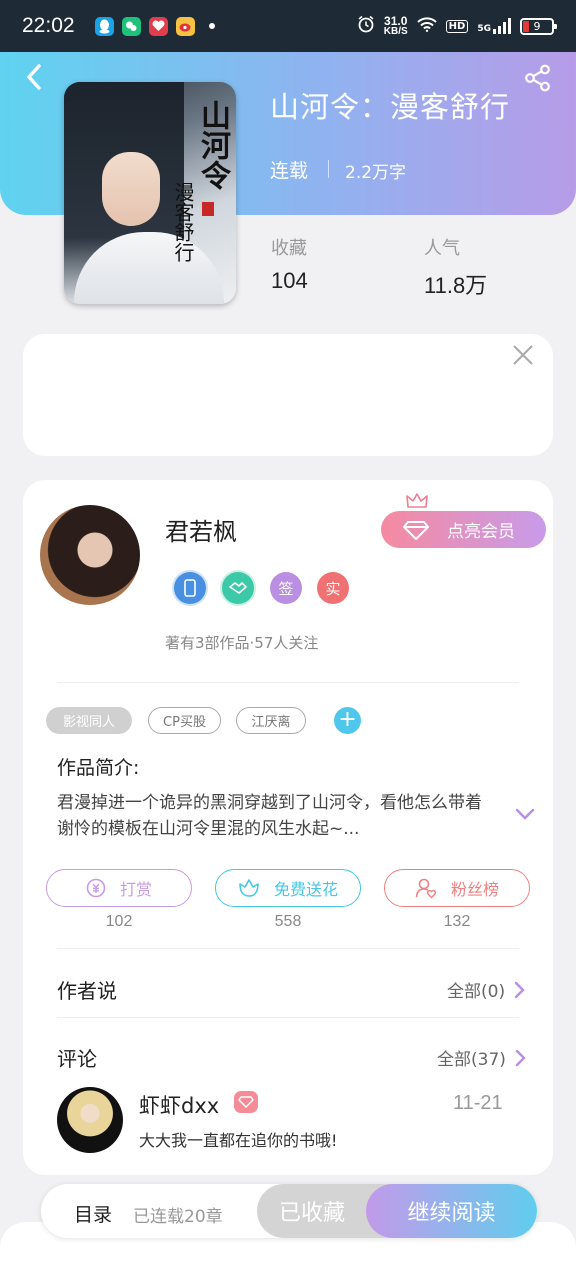 The image size is (576, 1280). Describe the element at coordinates (190, 588) in the screenshot. I see `phone-badge-icon` at that location.